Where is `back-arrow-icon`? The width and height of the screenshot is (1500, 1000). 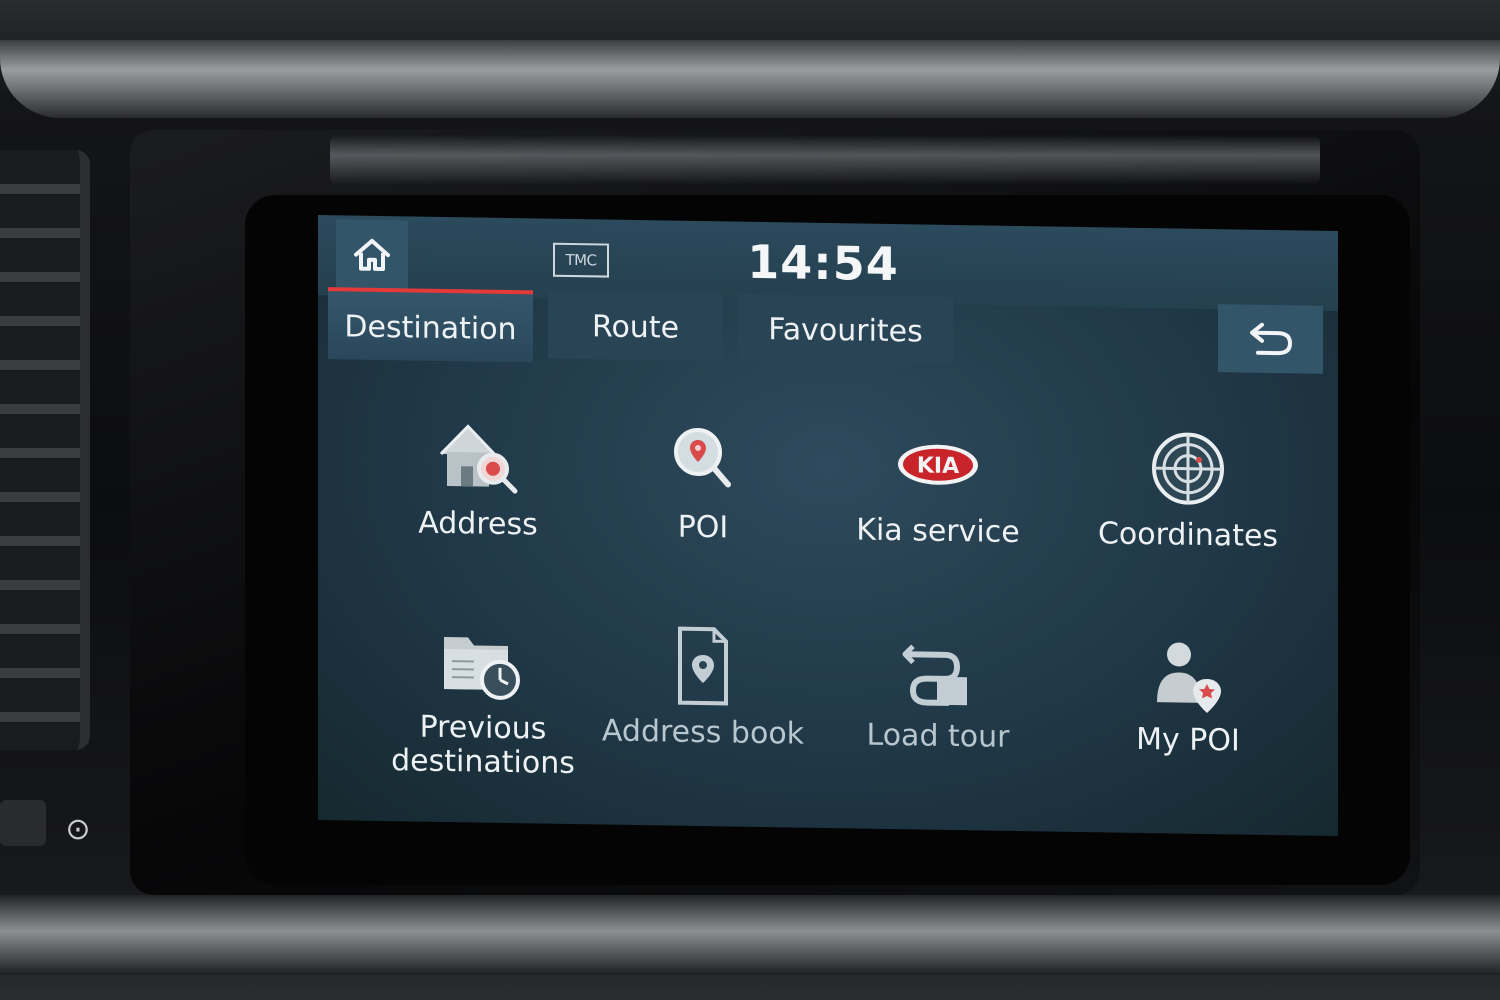
back-arrow-icon is located at coordinates (1270, 339).